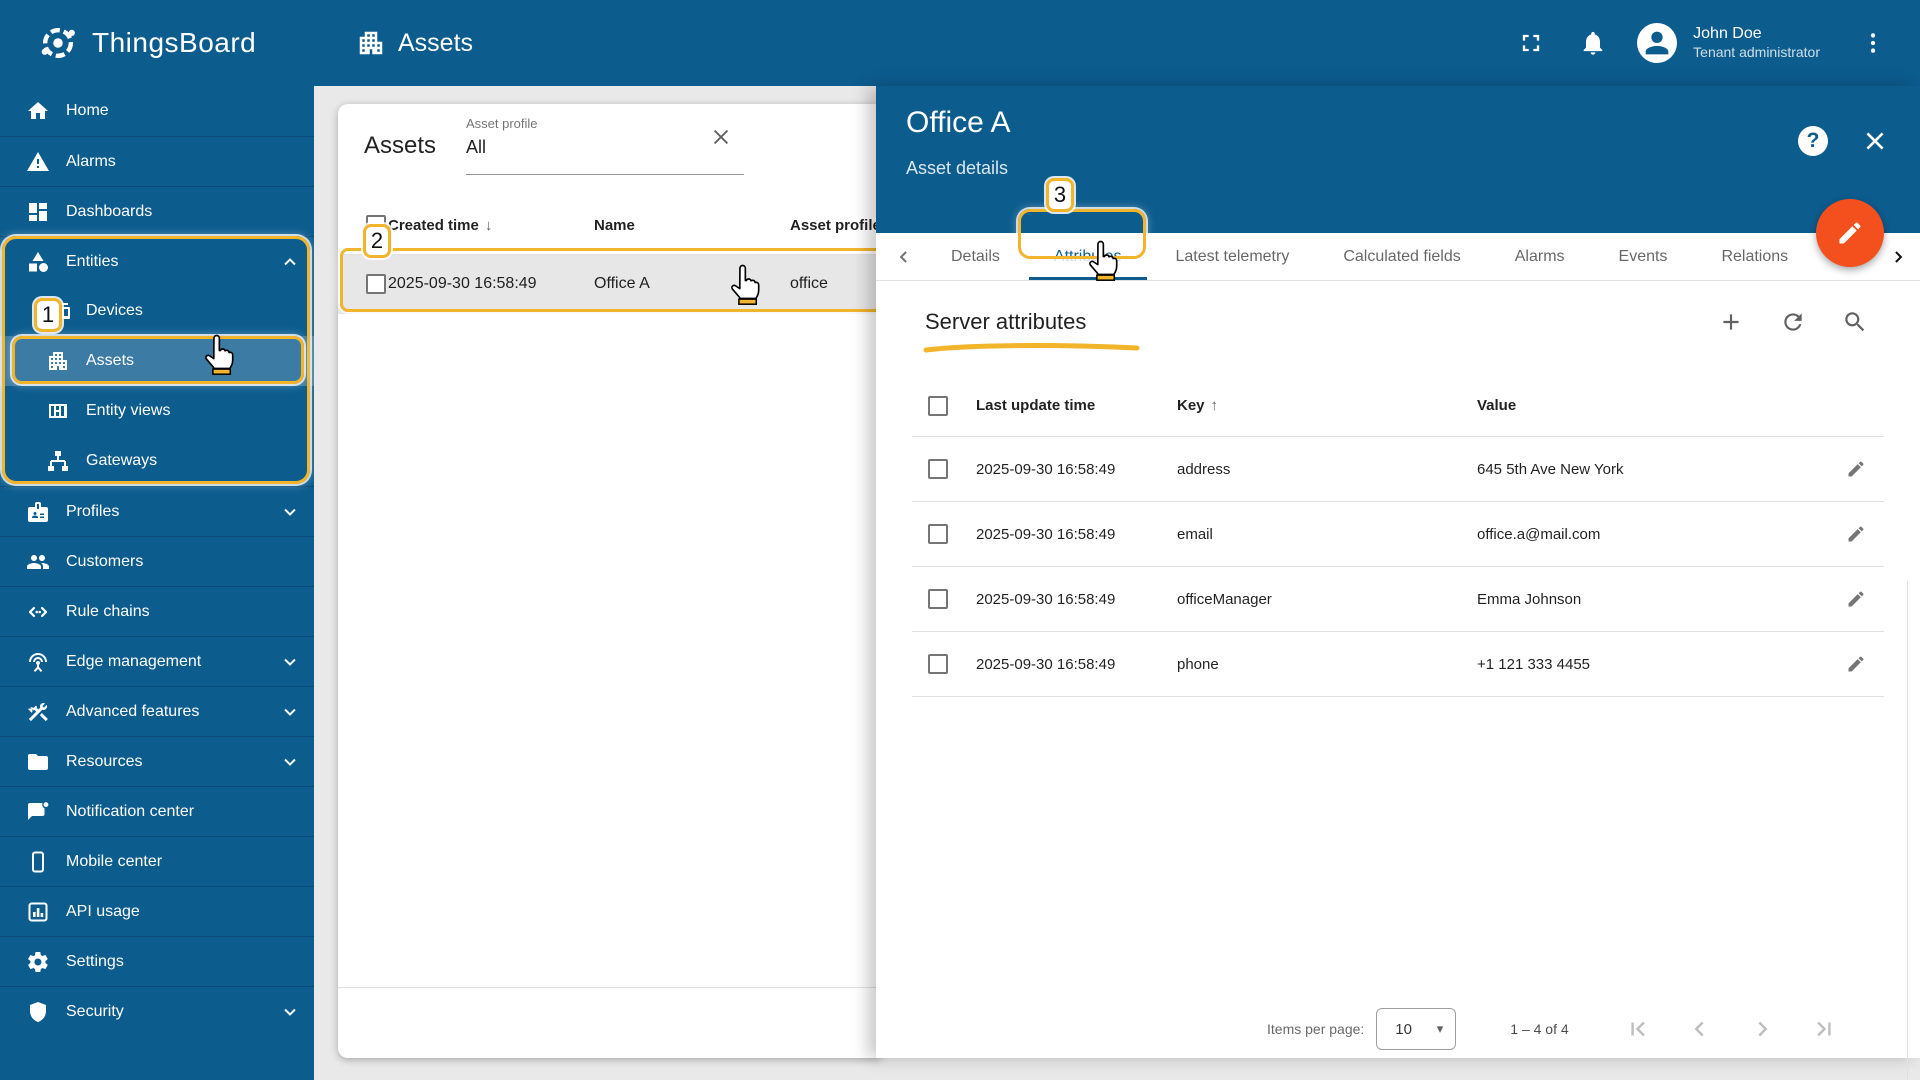 This screenshot has height=1080, width=1920. What do you see at coordinates (1593, 43) in the screenshot?
I see `notifications-bell-icon` at bounding box center [1593, 43].